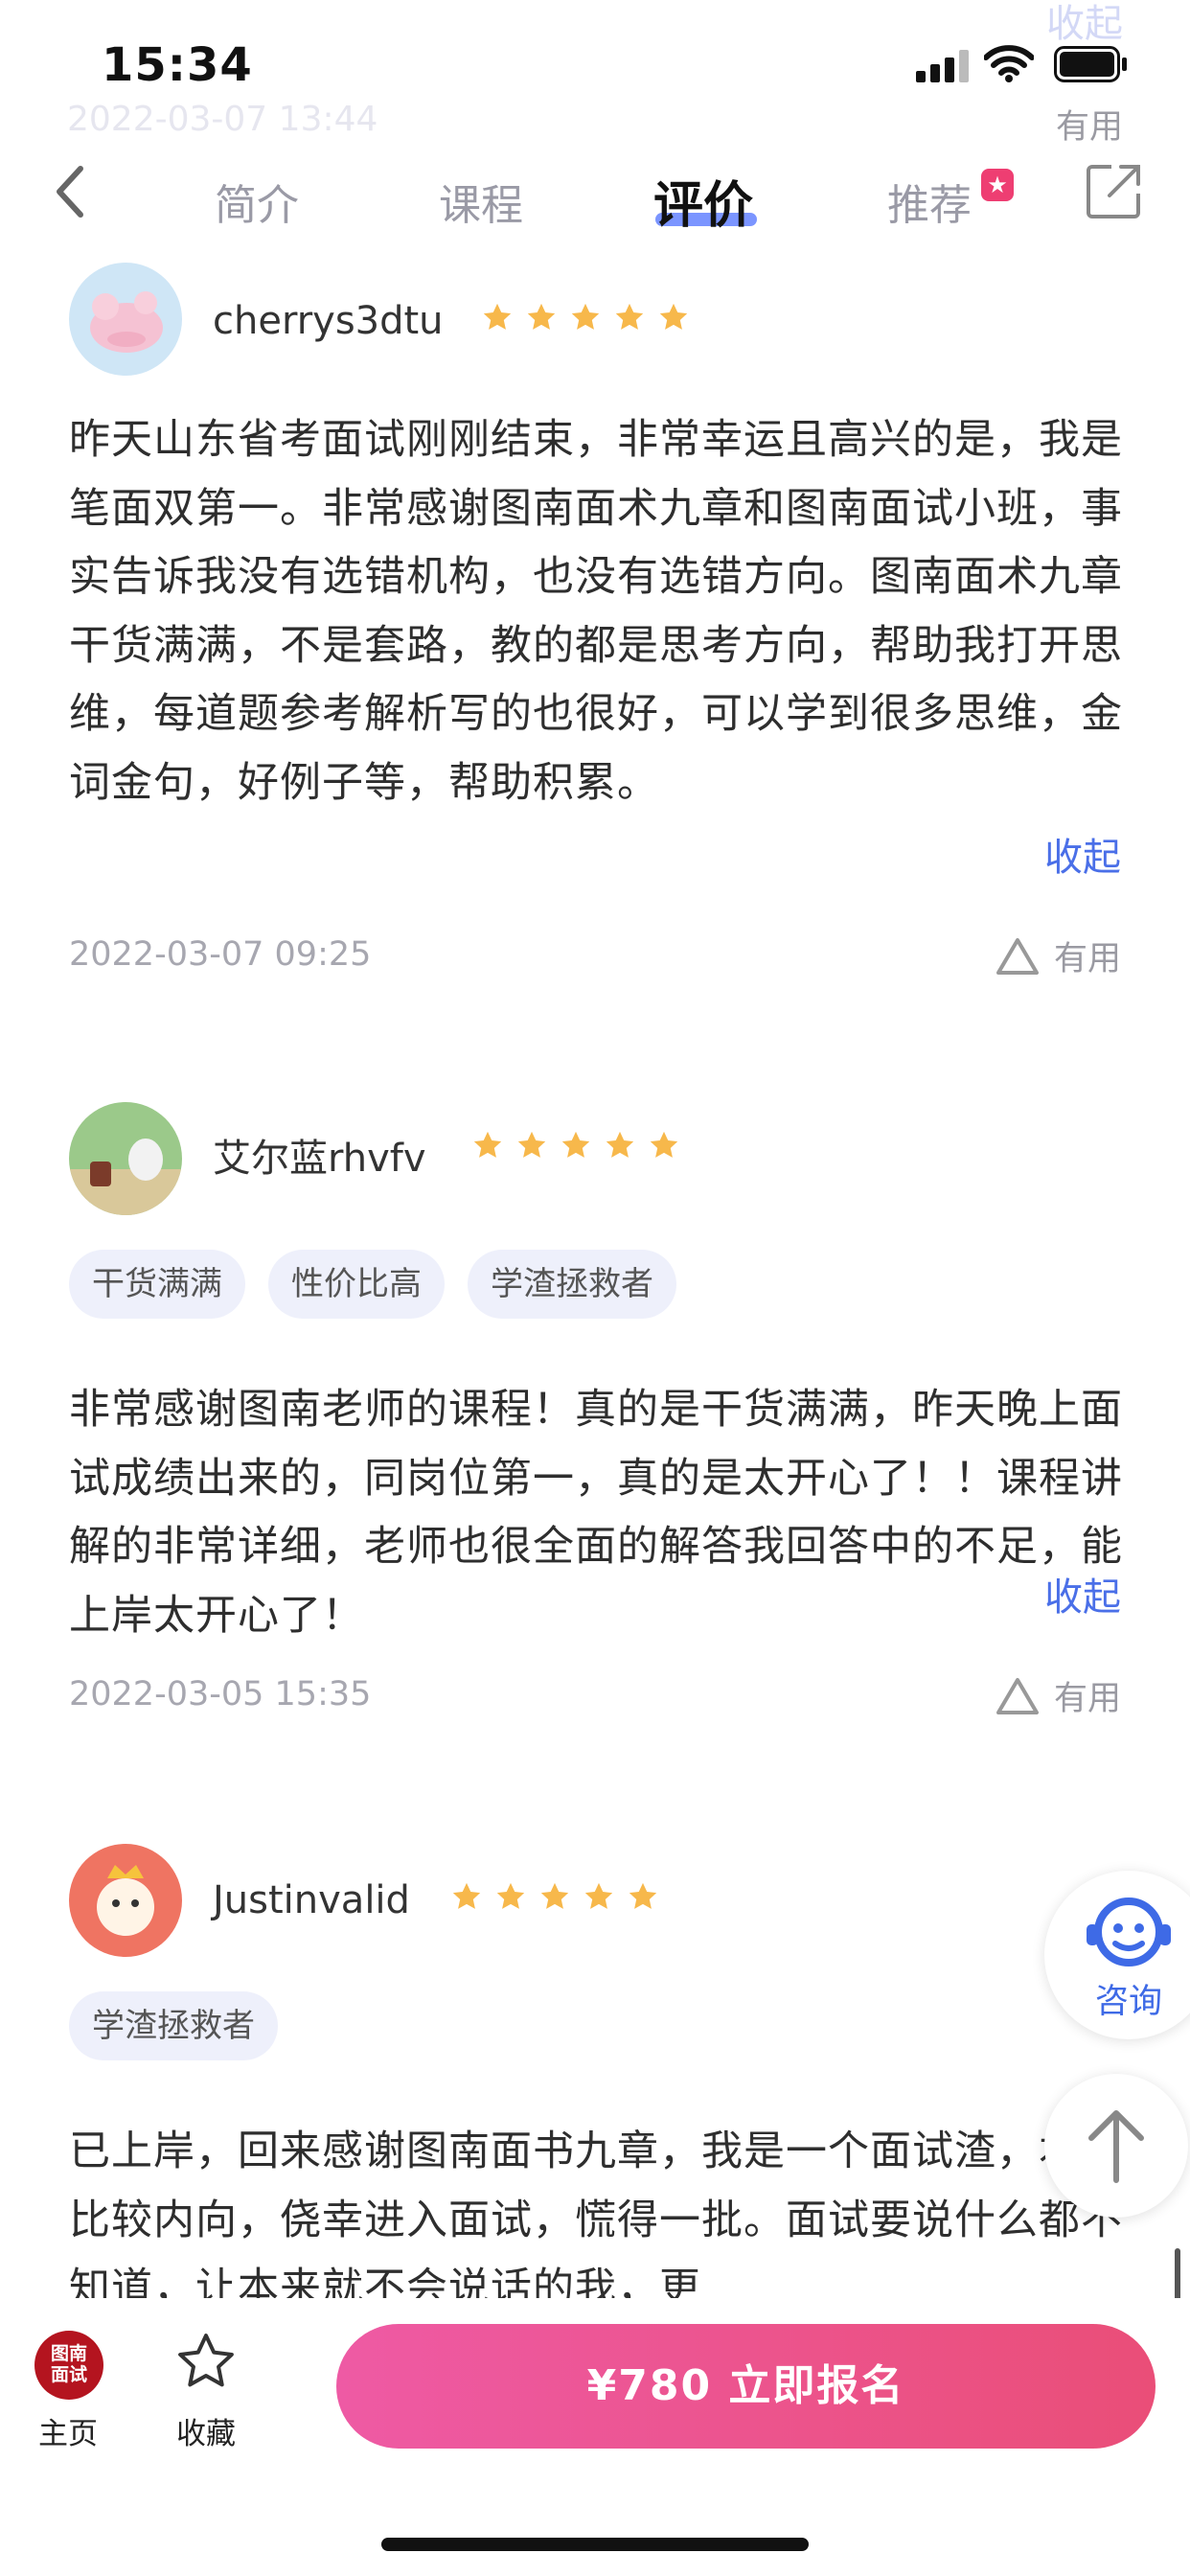 The width and height of the screenshot is (1190, 2576). Describe the element at coordinates (328, 321) in the screenshot. I see `review-username: cherrys3dtu` at that location.